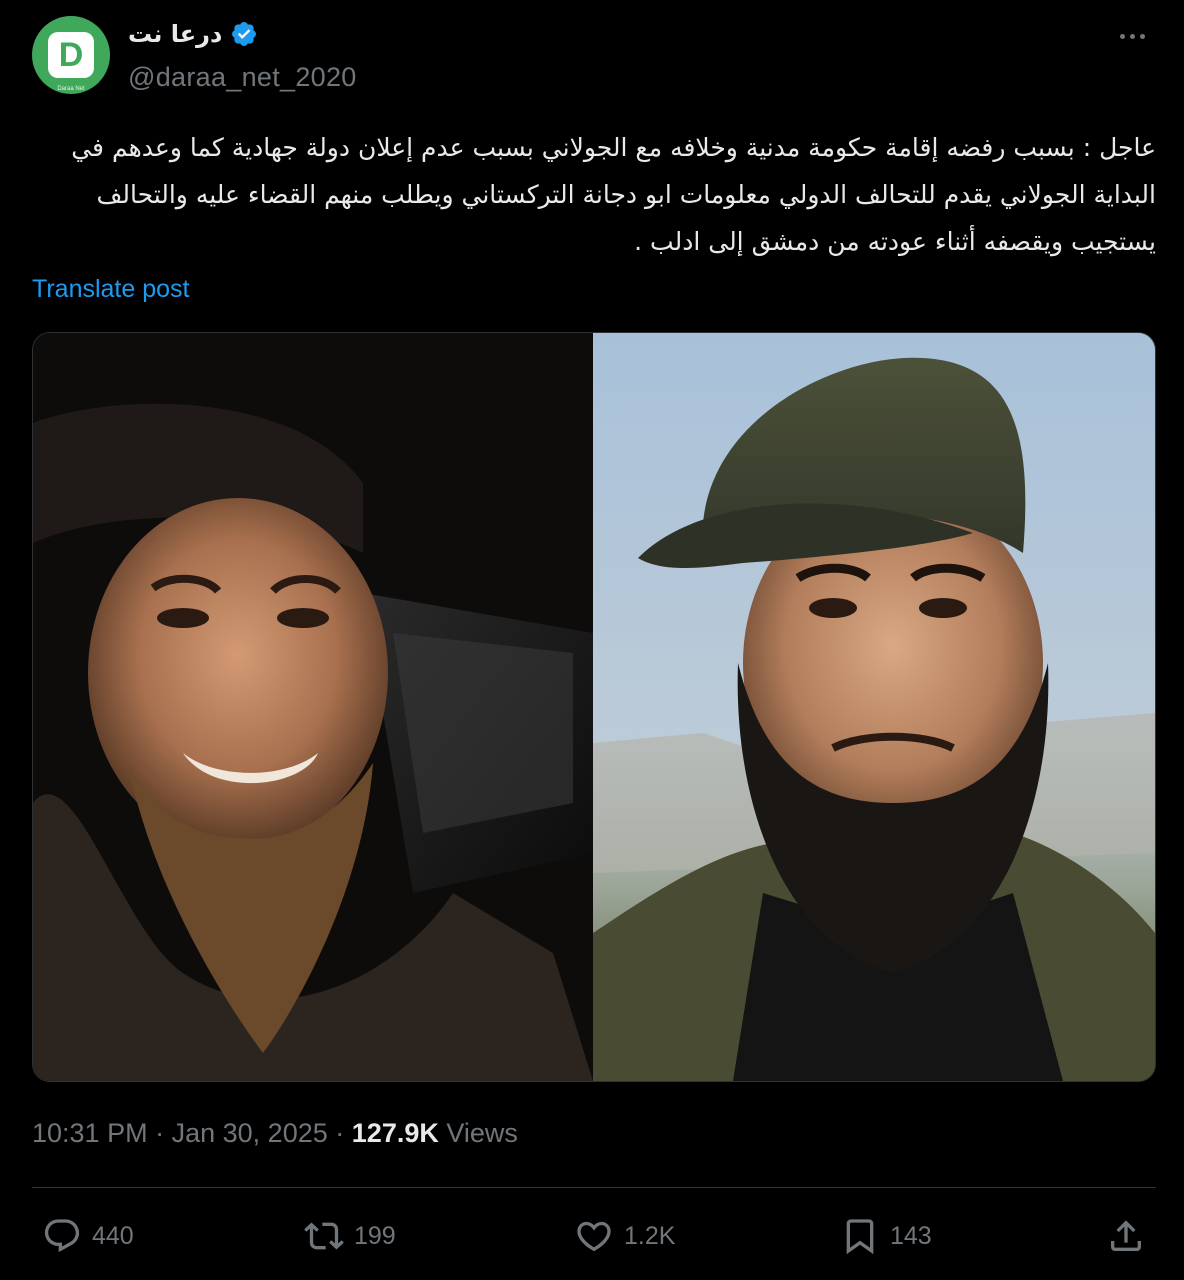 The image size is (1184, 1280). Describe the element at coordinates (860, 1237) in the screenshot. I see `bookmark-icon` at that location.